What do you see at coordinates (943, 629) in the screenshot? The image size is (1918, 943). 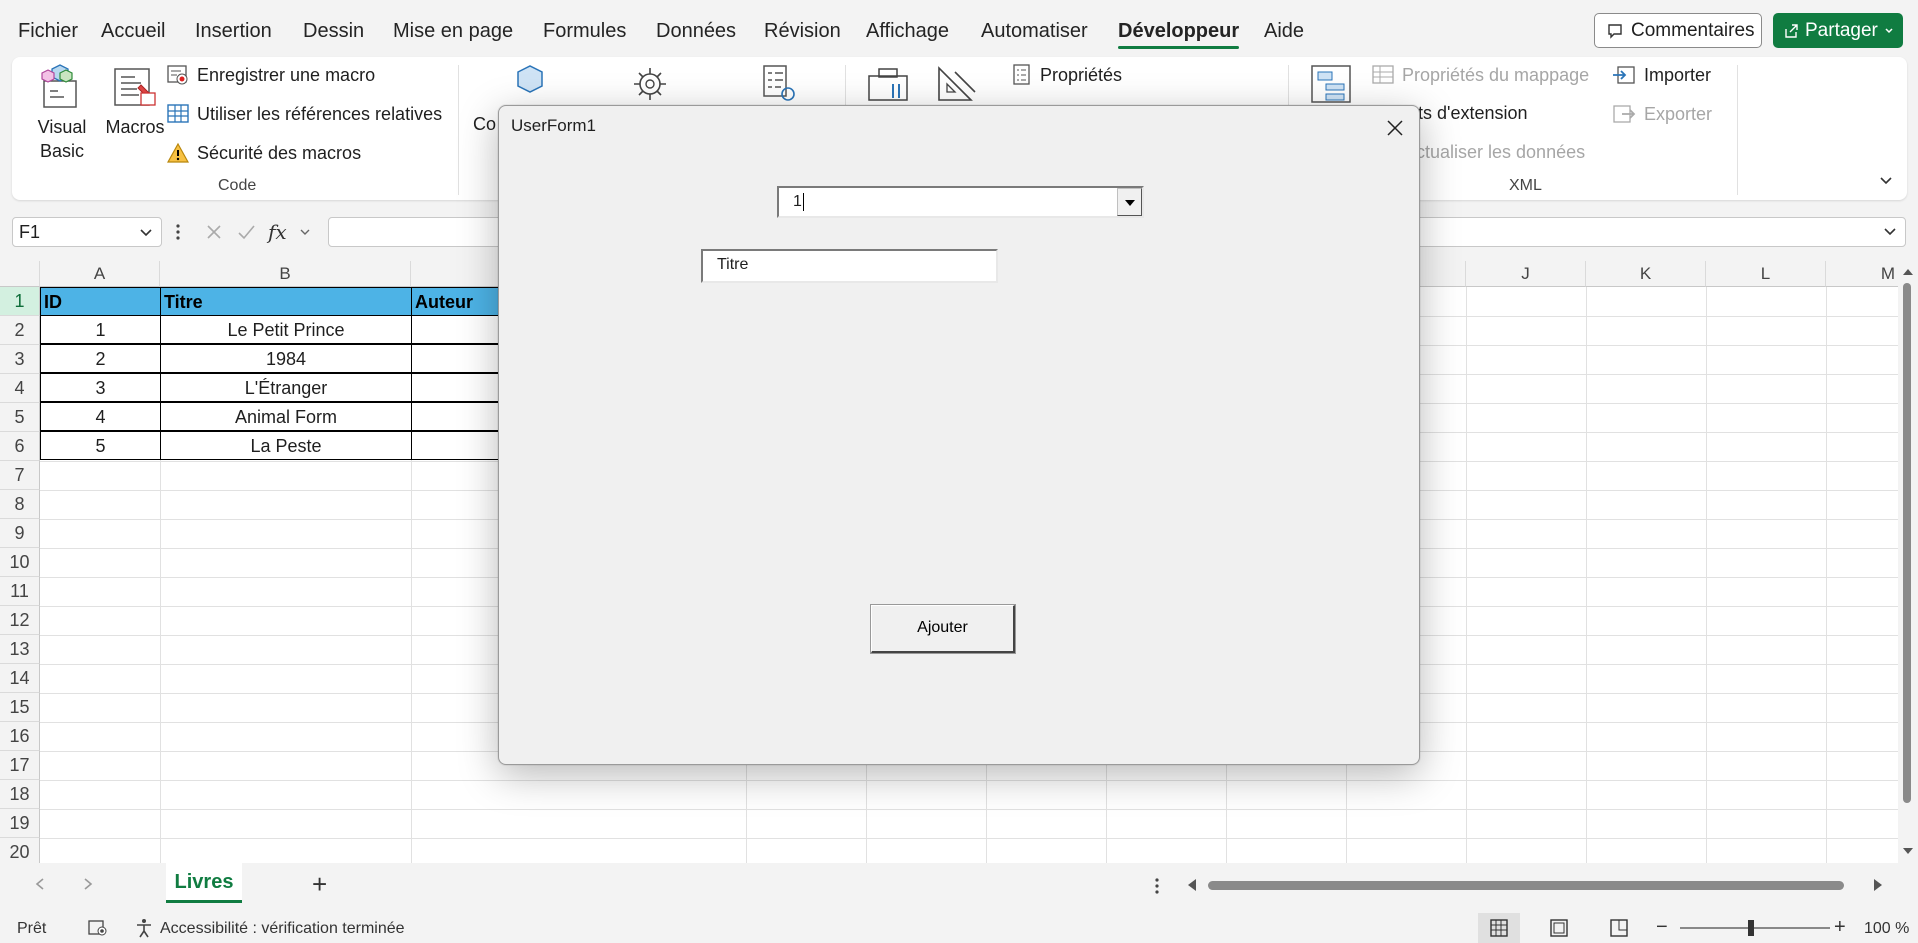 I see `ajouter-button: Ajouter` at bounding box center [943, 629].